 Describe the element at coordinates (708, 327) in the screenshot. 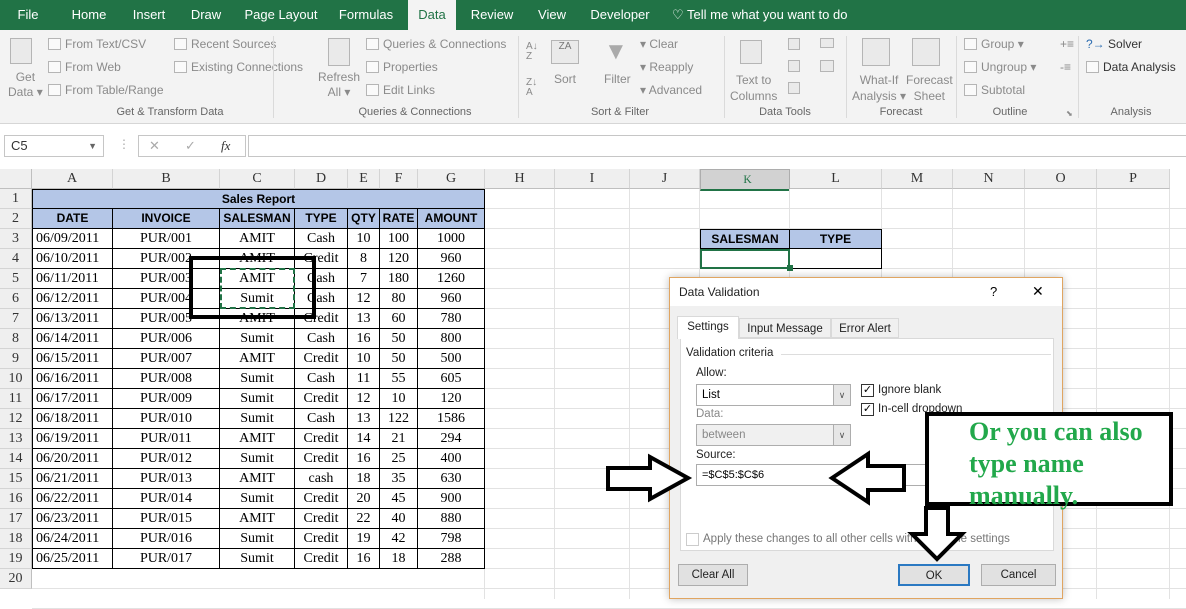

I see `tab-settings: Settings` at that location.